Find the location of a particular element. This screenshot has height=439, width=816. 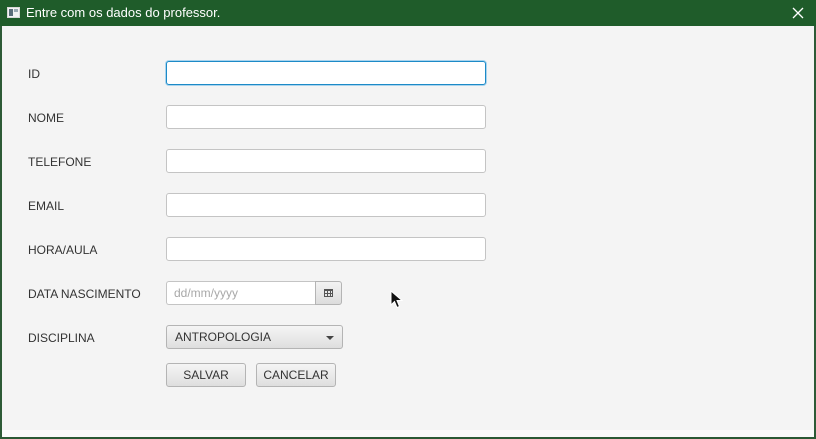

date-picker-button is located at coordinates (328, 293).